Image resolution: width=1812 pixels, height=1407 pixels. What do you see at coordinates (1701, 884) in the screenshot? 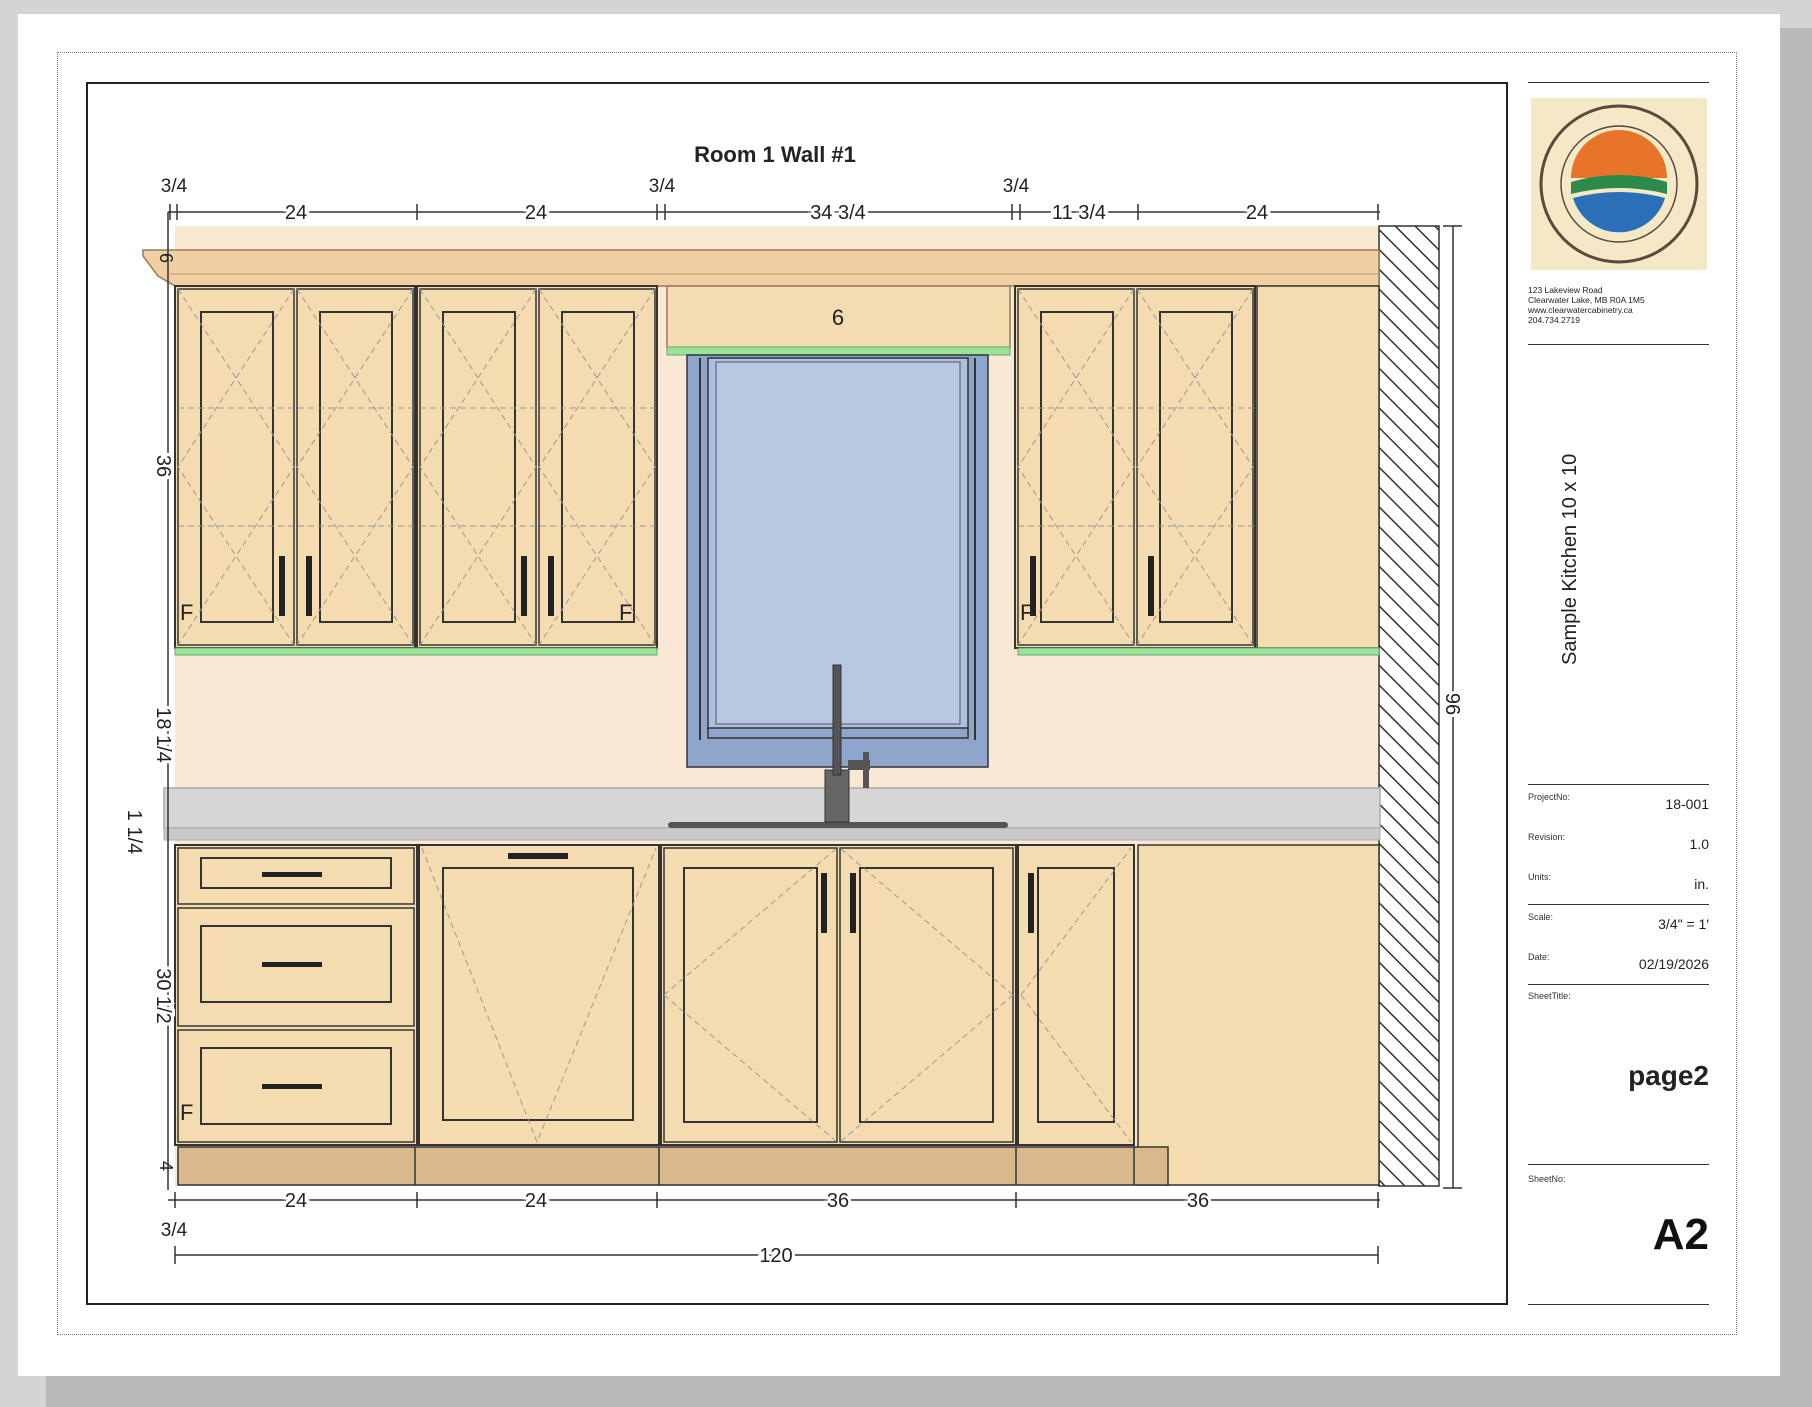
I see `units-value: in.` at bounding box center [1701, 884].